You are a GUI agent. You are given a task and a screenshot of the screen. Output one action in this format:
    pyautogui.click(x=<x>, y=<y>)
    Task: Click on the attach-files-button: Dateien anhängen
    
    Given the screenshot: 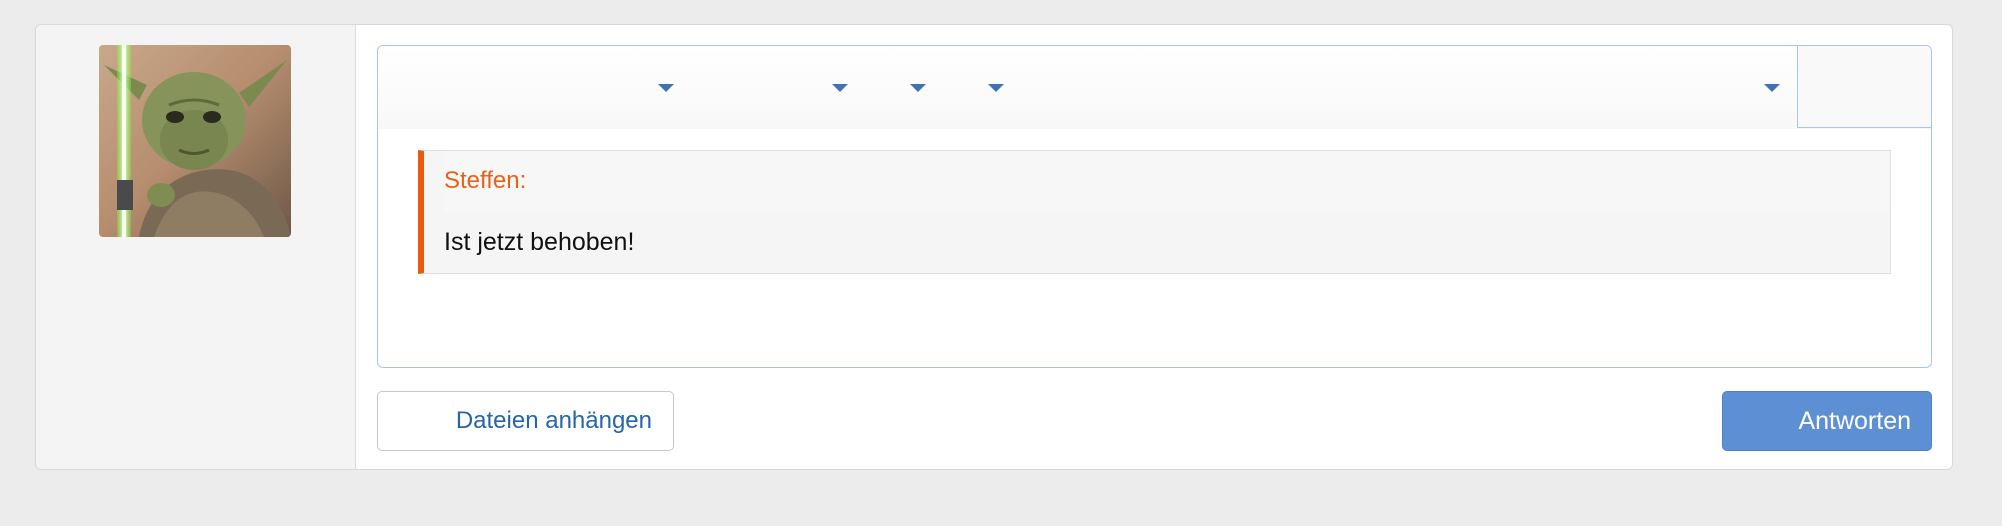 What is the action you would take?
    pyautogui.click(x=525, y=421)
    